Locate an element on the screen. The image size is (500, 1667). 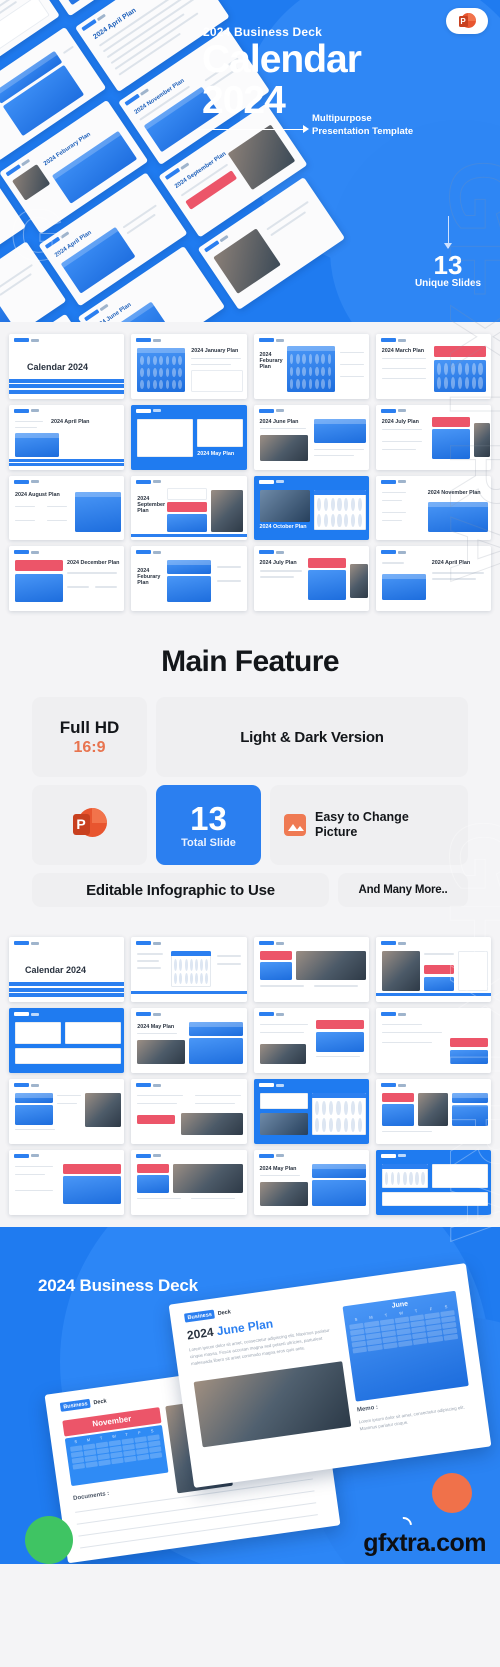
feature-card-light-dark: Light & Dark Version is located at coordinates (312, 737).